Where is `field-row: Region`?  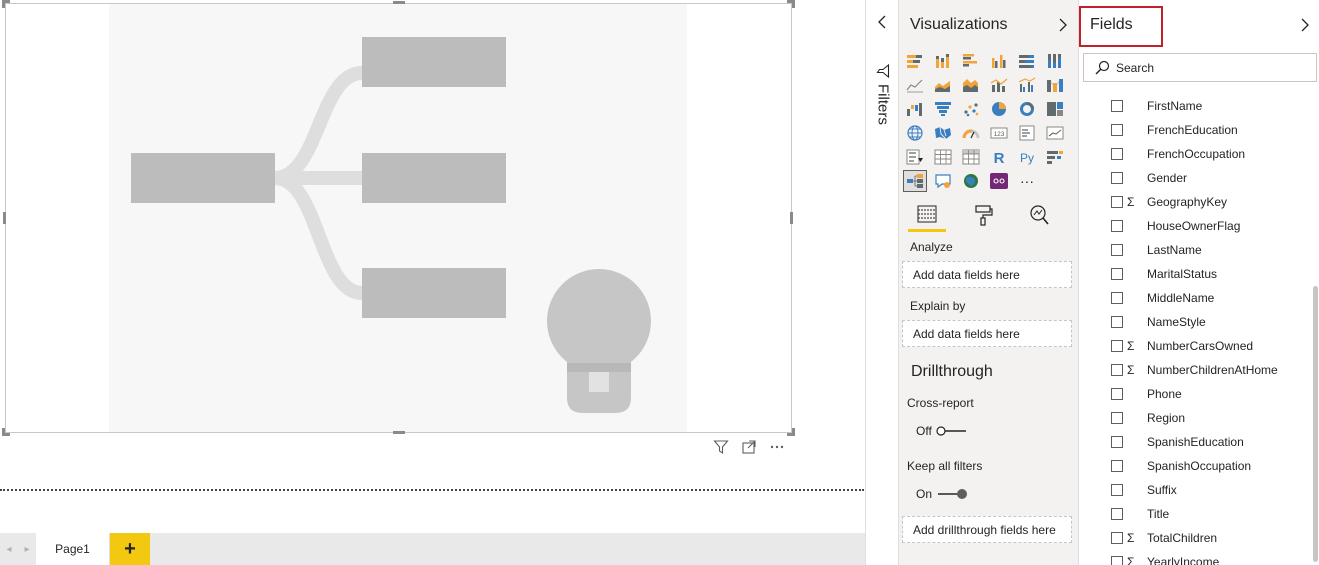 field-row: Region is located at coordinates (1195, 418).